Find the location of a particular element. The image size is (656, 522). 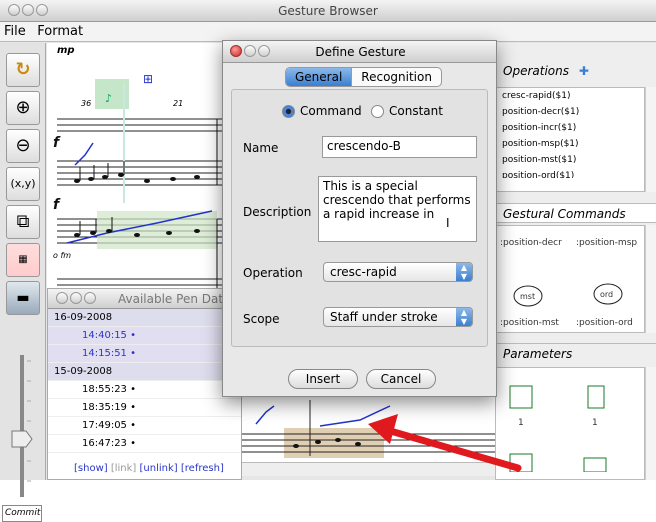

commit-button: Commit is located at coordinates (22, 513).